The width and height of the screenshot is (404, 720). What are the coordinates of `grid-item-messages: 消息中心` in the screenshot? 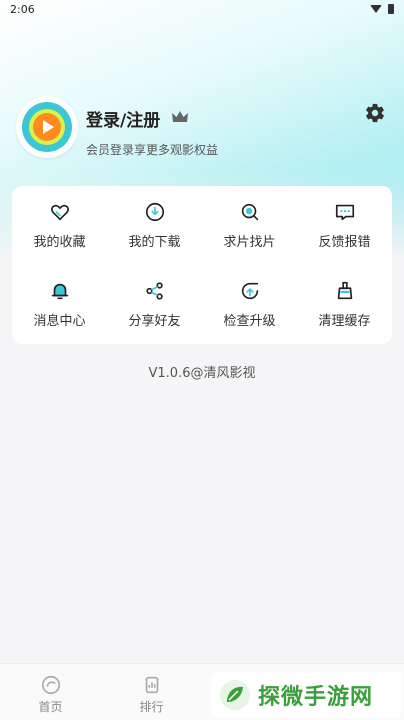 It's located at (59, 304).